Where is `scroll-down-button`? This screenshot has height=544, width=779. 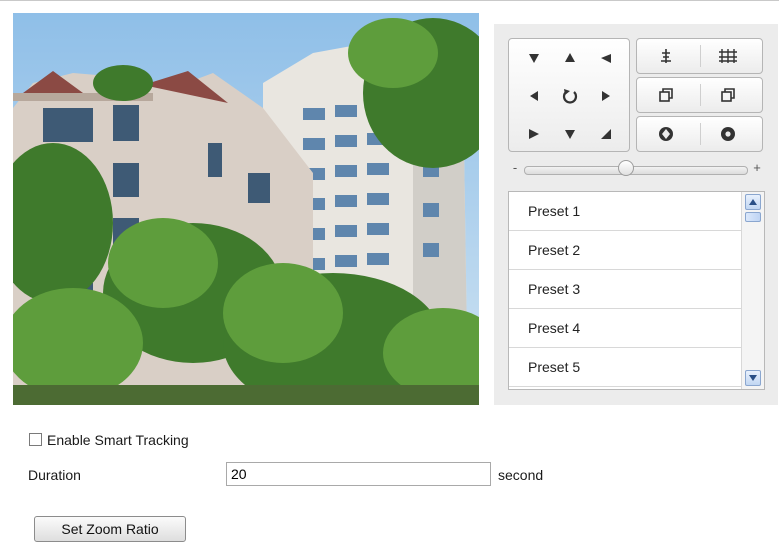 scroll-down-button is located at coordinates (753, 378).